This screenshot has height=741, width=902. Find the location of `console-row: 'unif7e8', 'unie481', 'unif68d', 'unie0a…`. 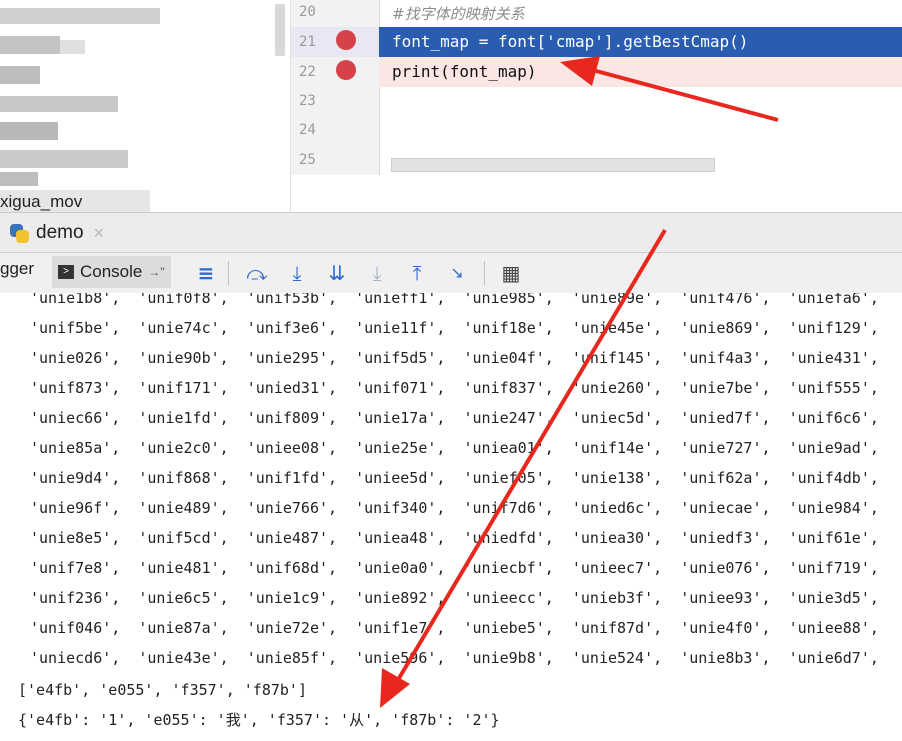

console-row: 'unif7e8', 'unie481', 'unif68d', 'unie0a… is located at coordinates (454, 568).